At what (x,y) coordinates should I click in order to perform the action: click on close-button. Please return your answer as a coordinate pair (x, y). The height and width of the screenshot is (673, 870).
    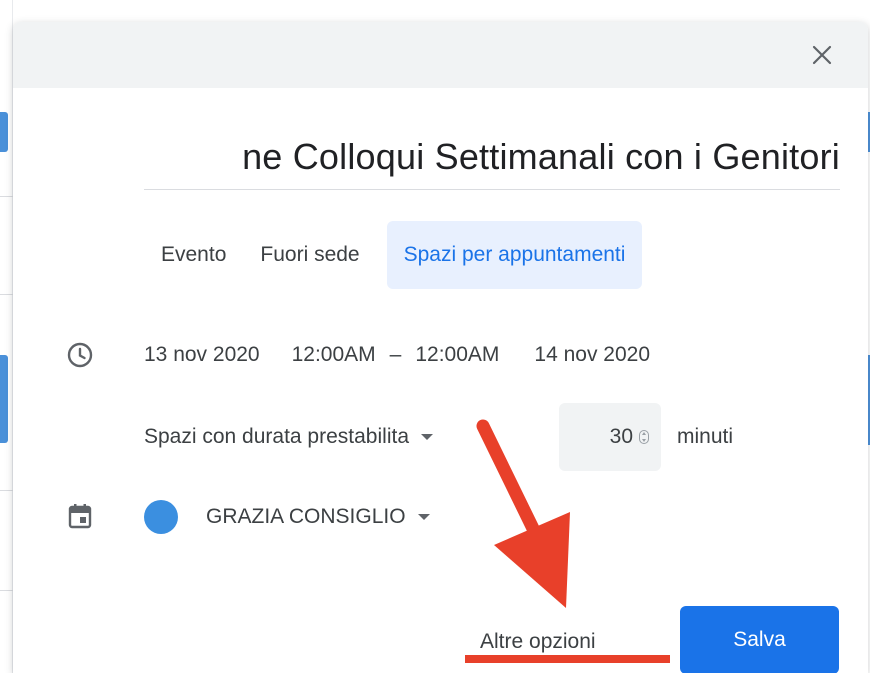
    Looking at the image, I should click on (822, 55).